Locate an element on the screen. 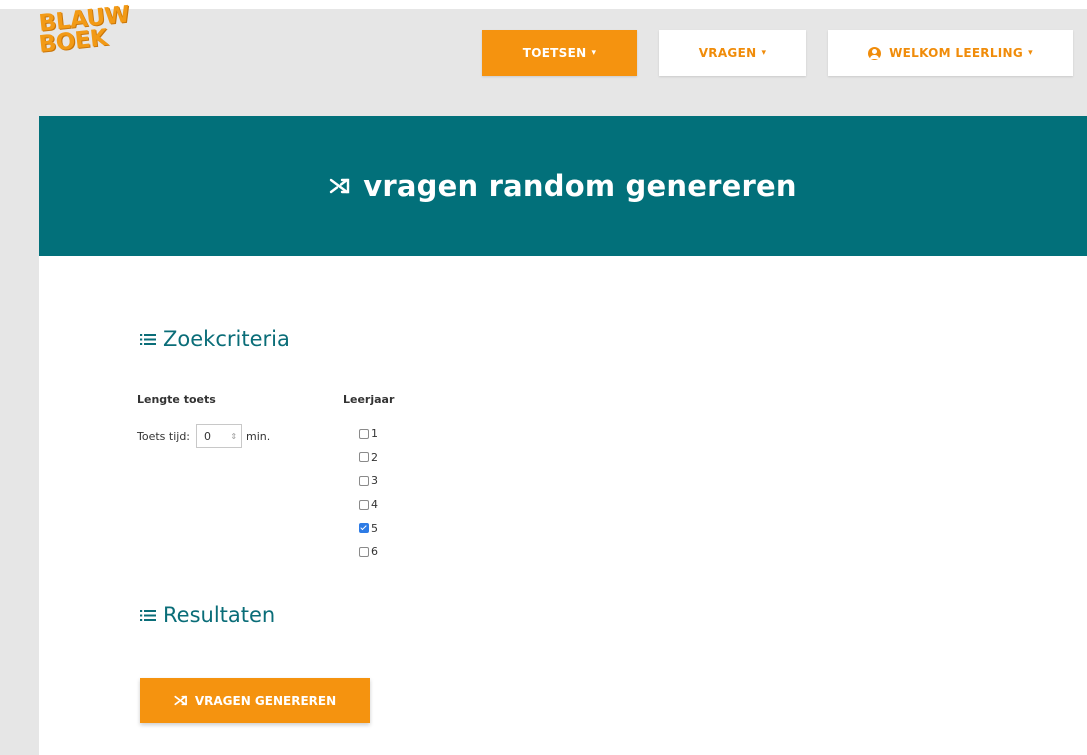 The image size is (1087, 755). section-heading-resultaten: Resultaten is located at coordinates (207, 615).